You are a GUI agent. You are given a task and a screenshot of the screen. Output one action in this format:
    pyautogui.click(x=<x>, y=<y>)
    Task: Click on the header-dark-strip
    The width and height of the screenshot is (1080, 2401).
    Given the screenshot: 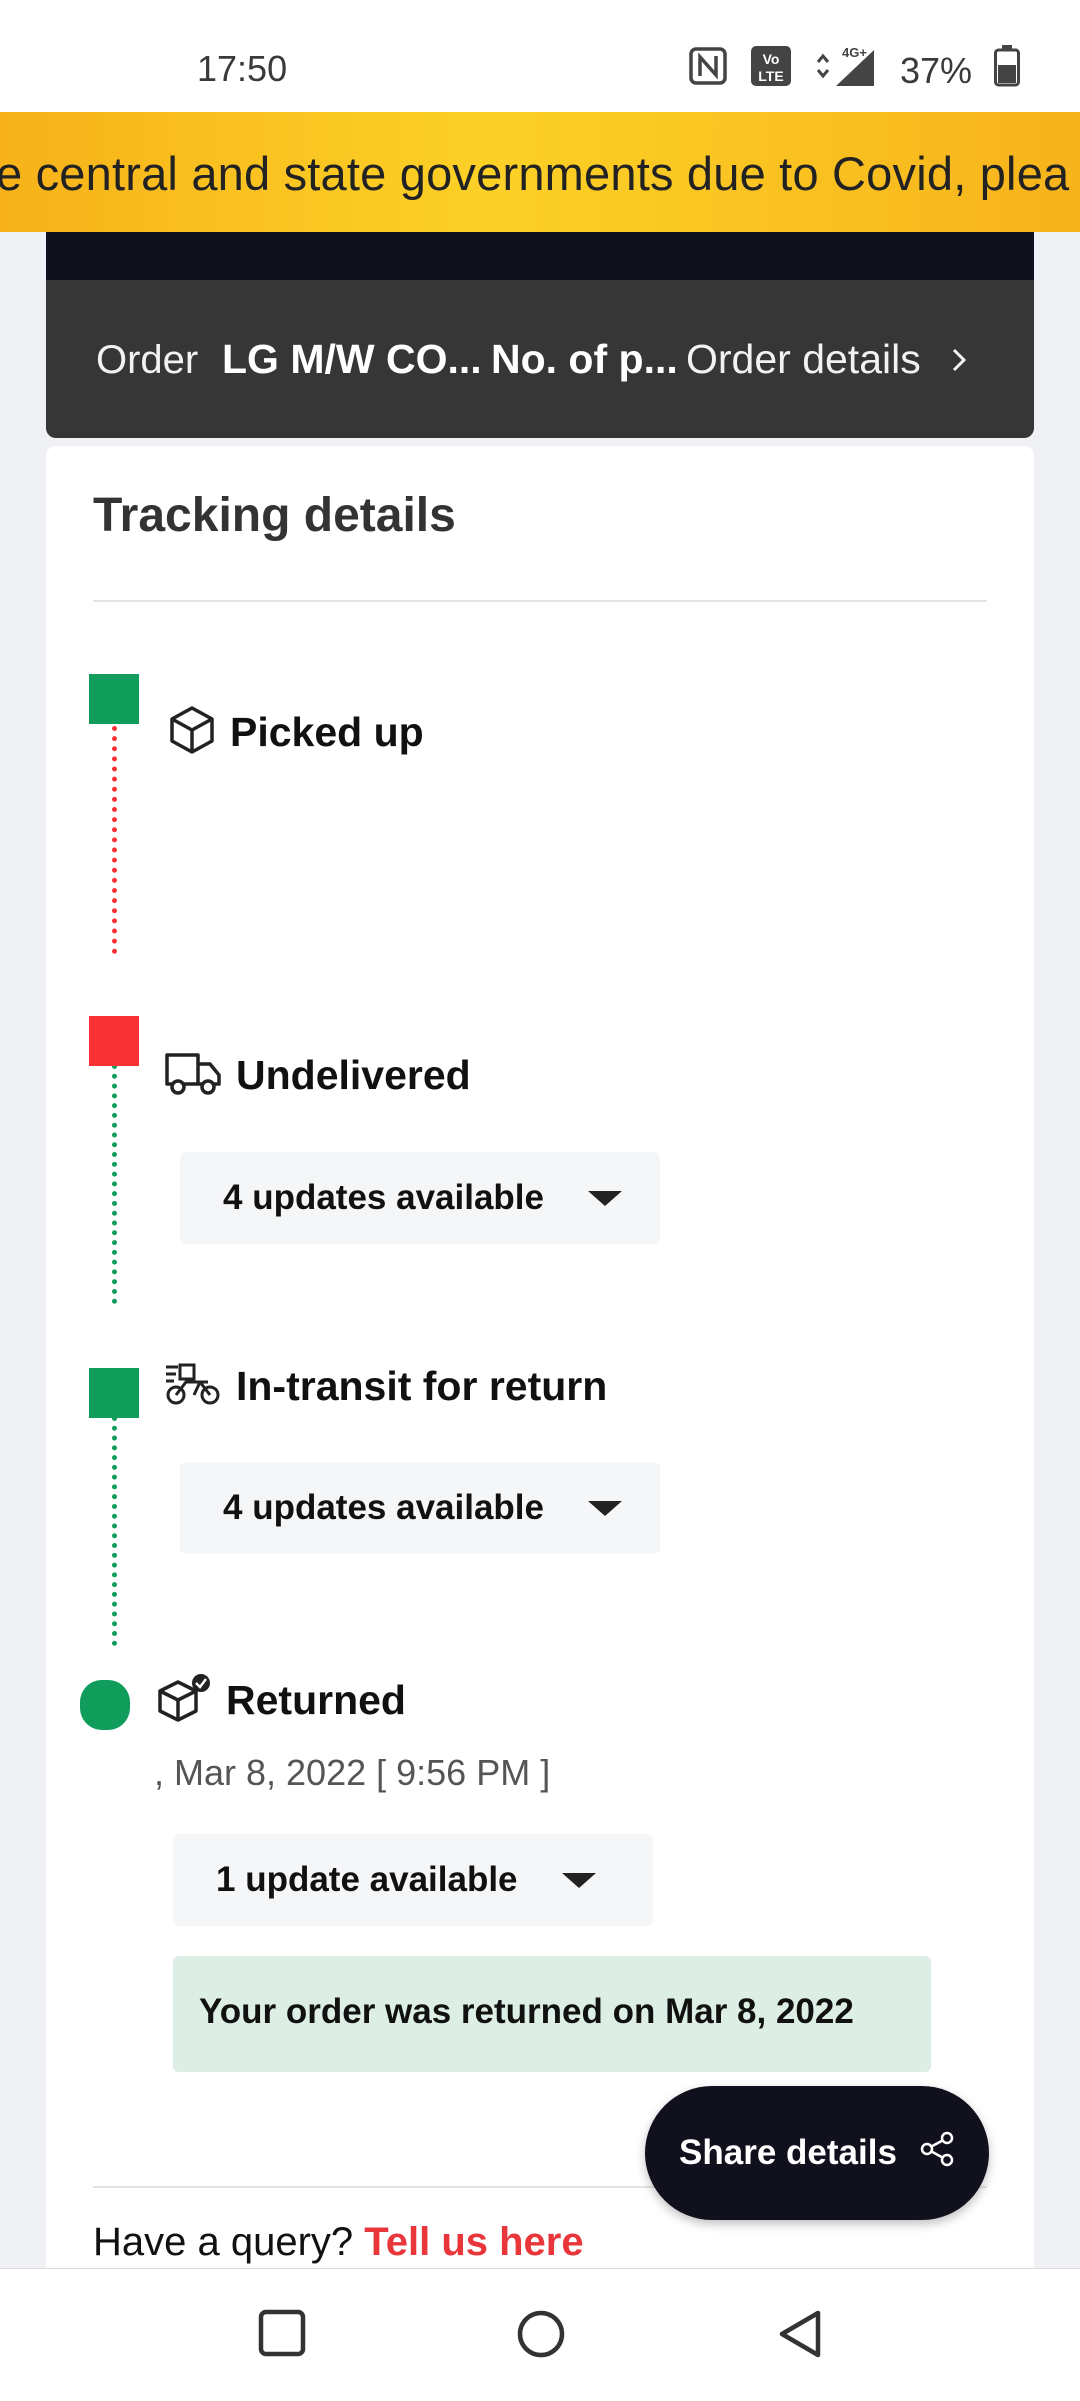 What is the action you would take?
    pyautogui.click(x=540, y=256)
    